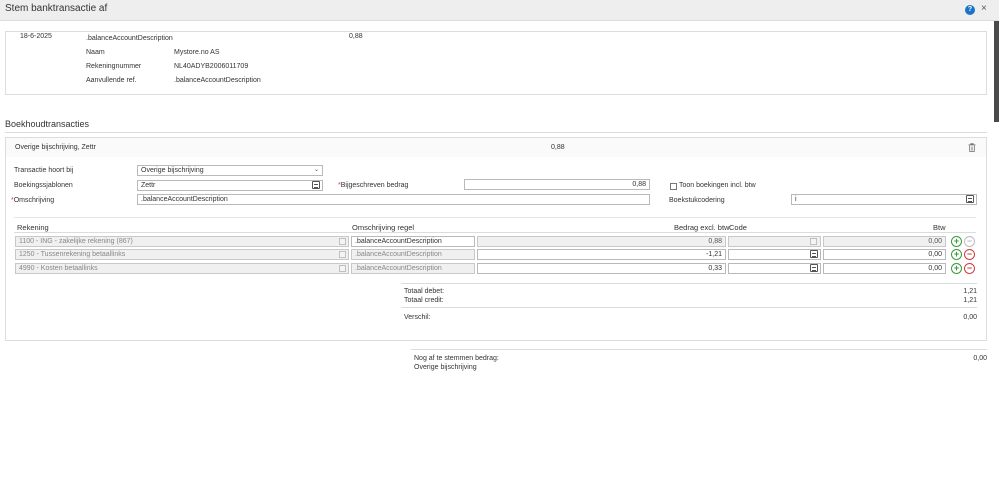  I want to click on description-label: *Omschrijving, so click(32, 200).